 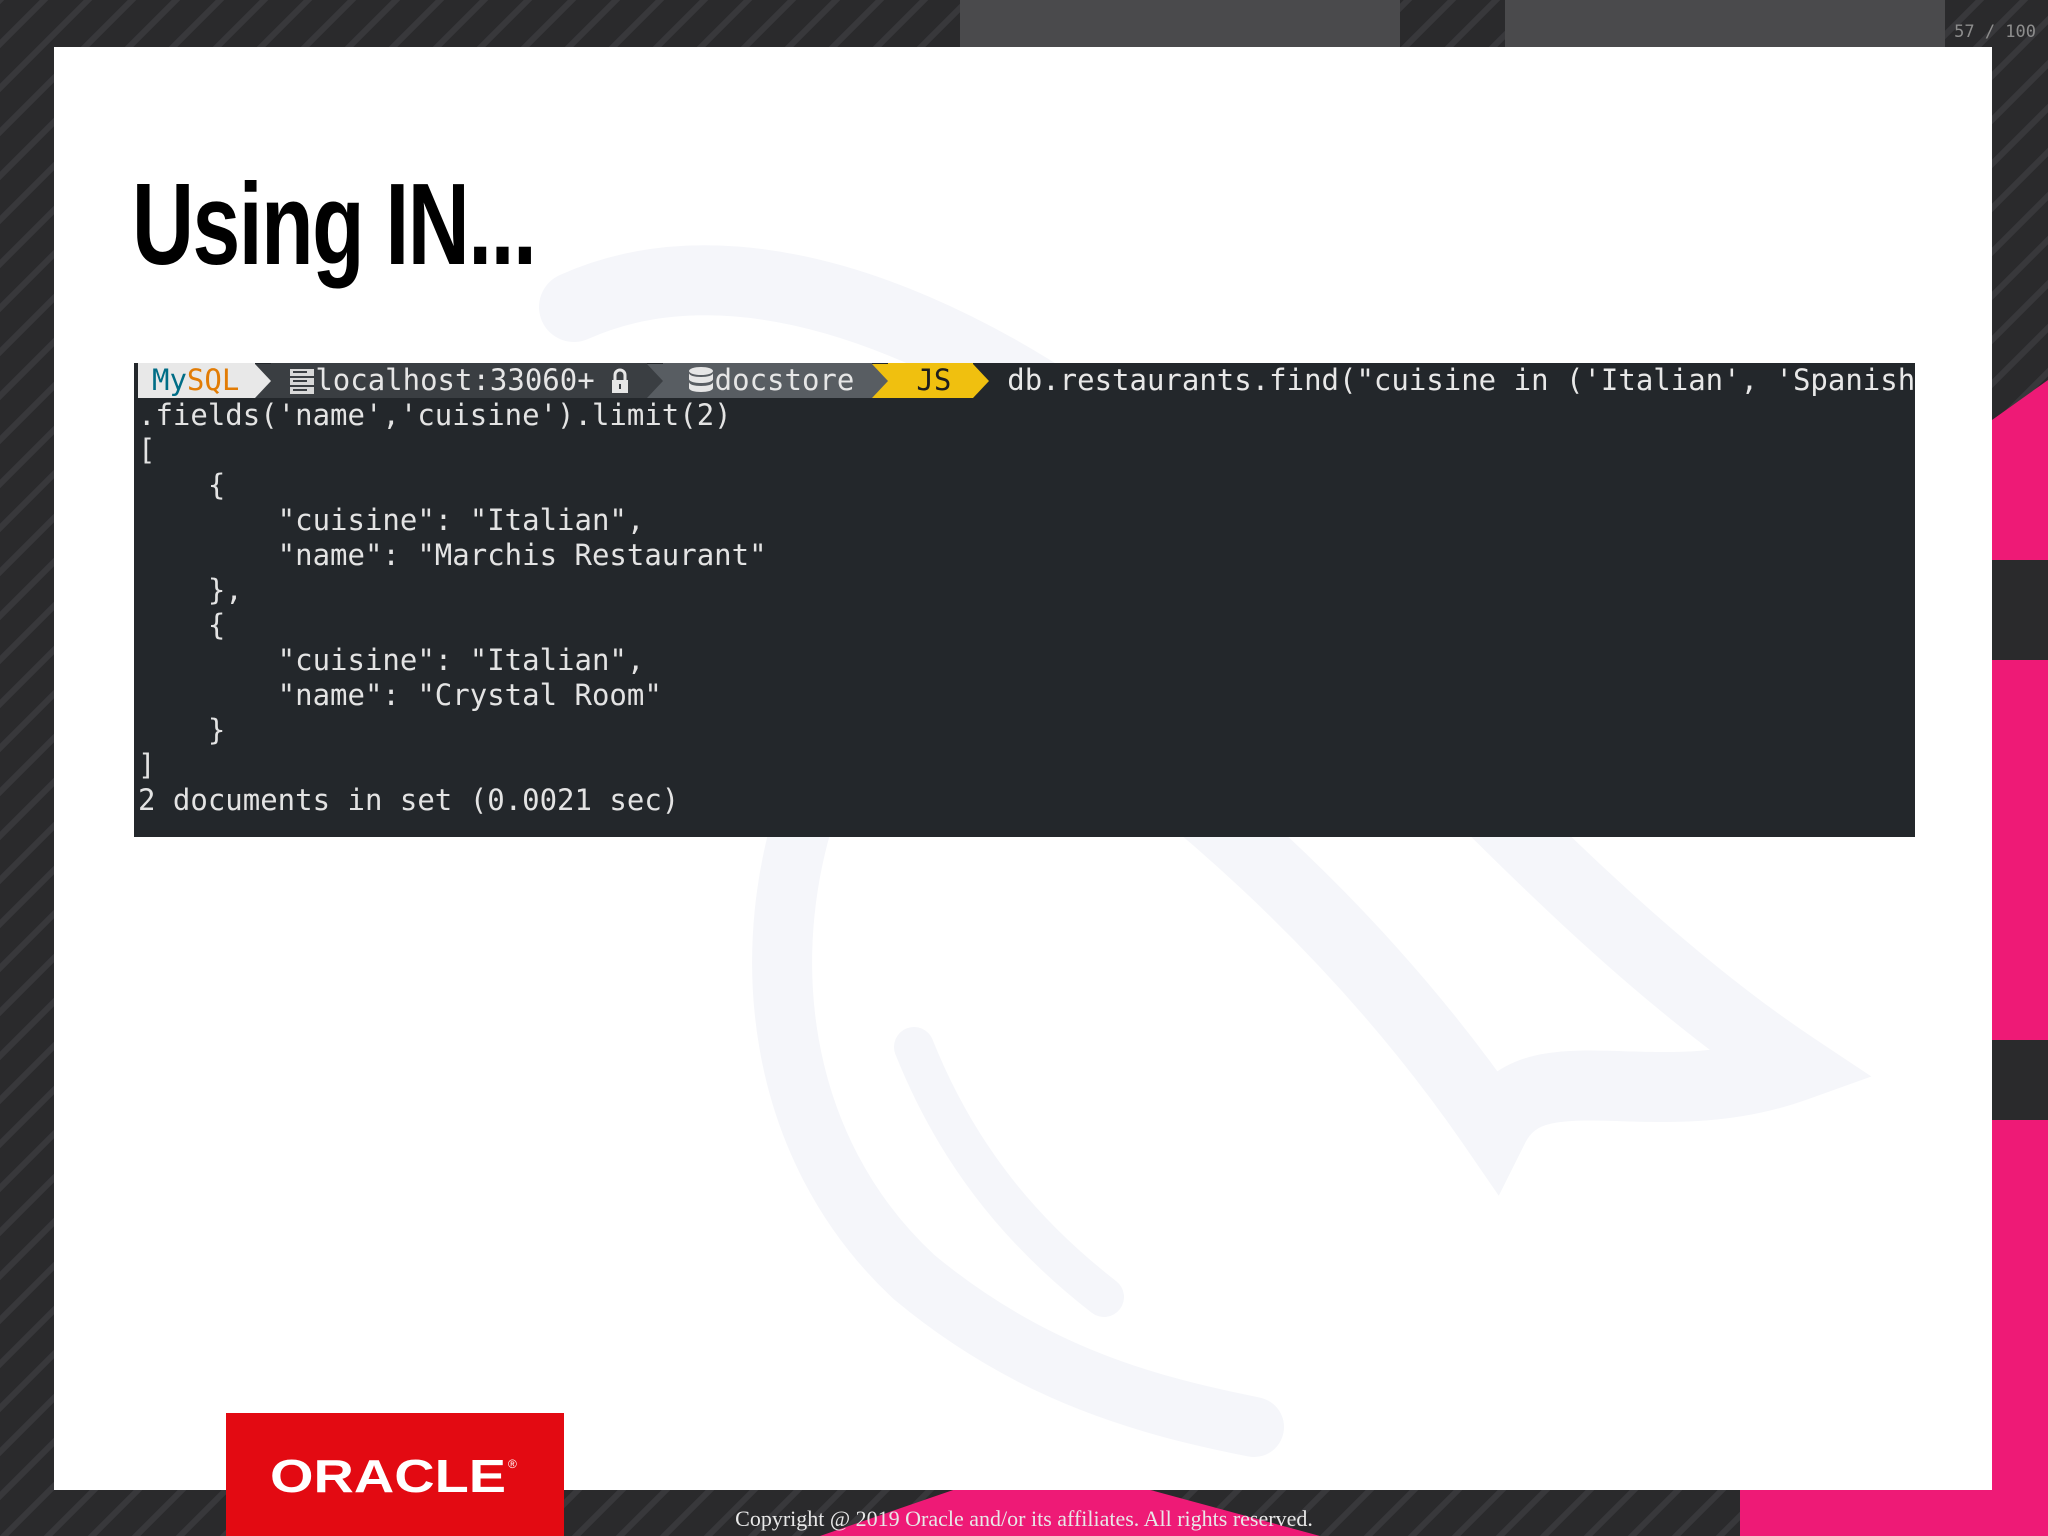 I want to click on terminal-line: .fields('name','cuisine').limit(2), so click(x=435, y=415).